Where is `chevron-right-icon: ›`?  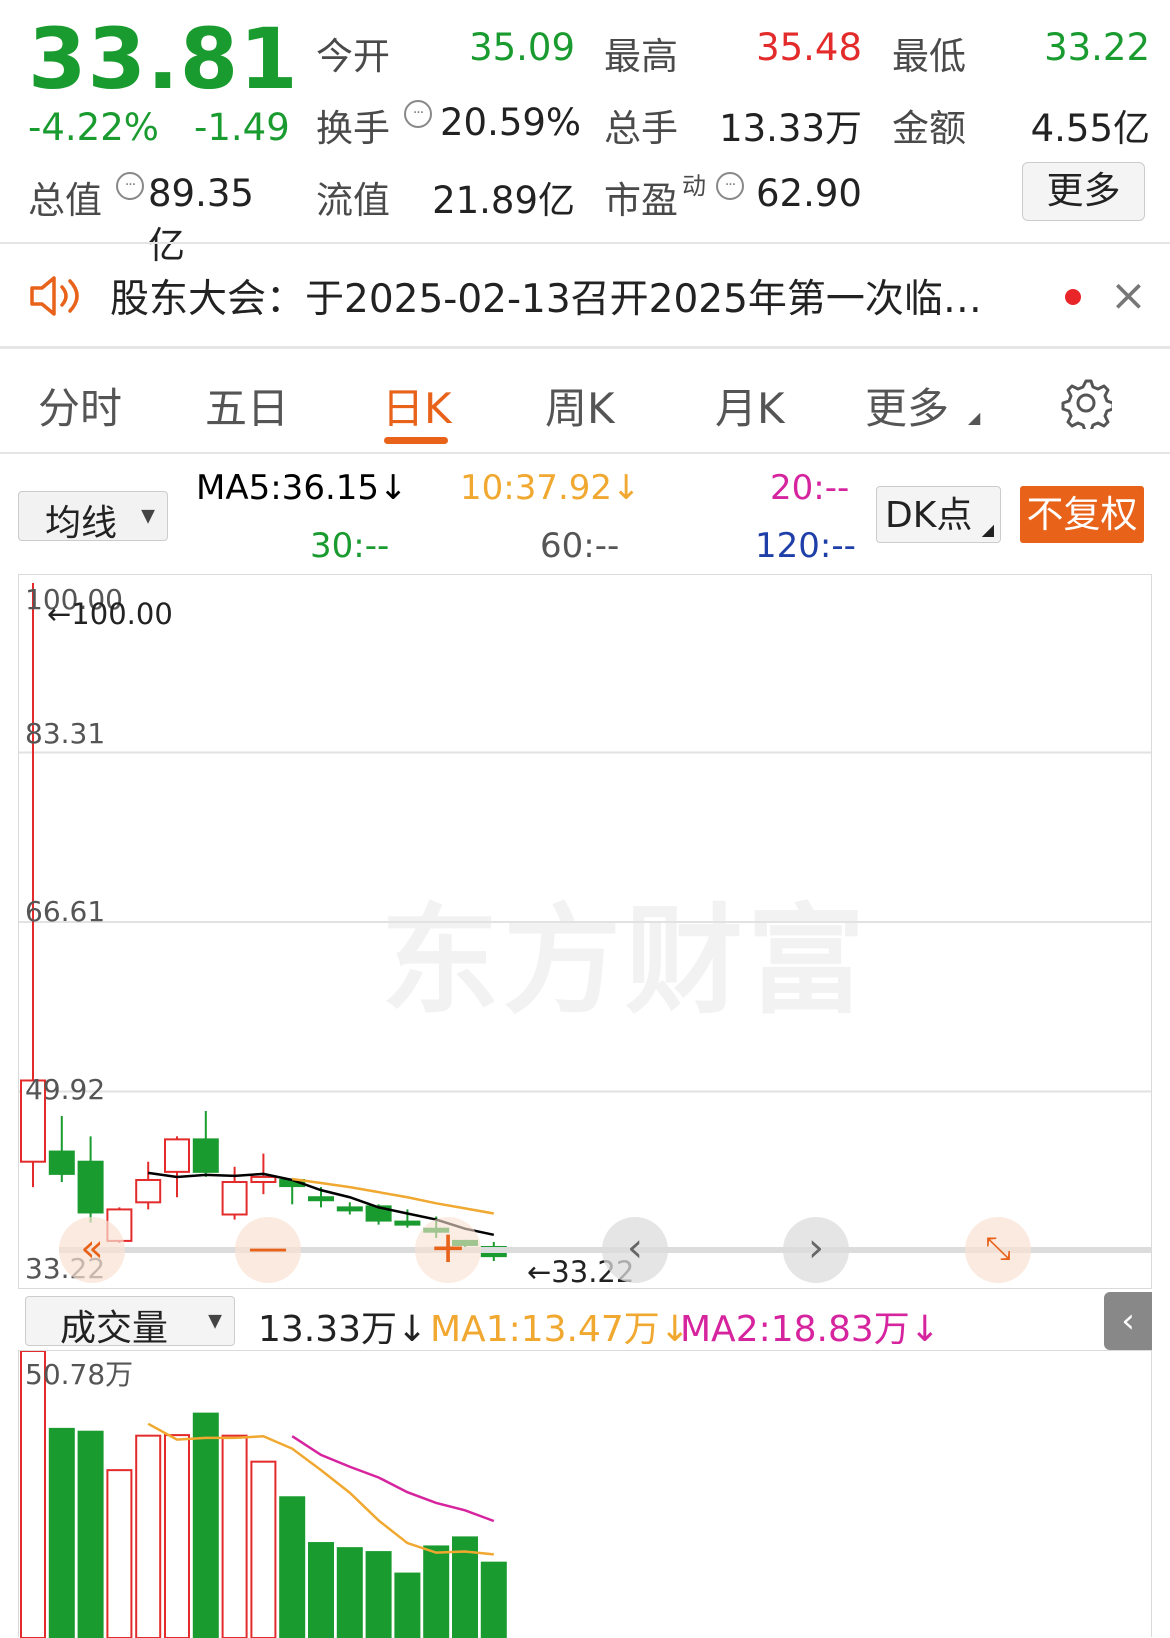 chevron-right-icon: › is located at coordinates (816, 1248).